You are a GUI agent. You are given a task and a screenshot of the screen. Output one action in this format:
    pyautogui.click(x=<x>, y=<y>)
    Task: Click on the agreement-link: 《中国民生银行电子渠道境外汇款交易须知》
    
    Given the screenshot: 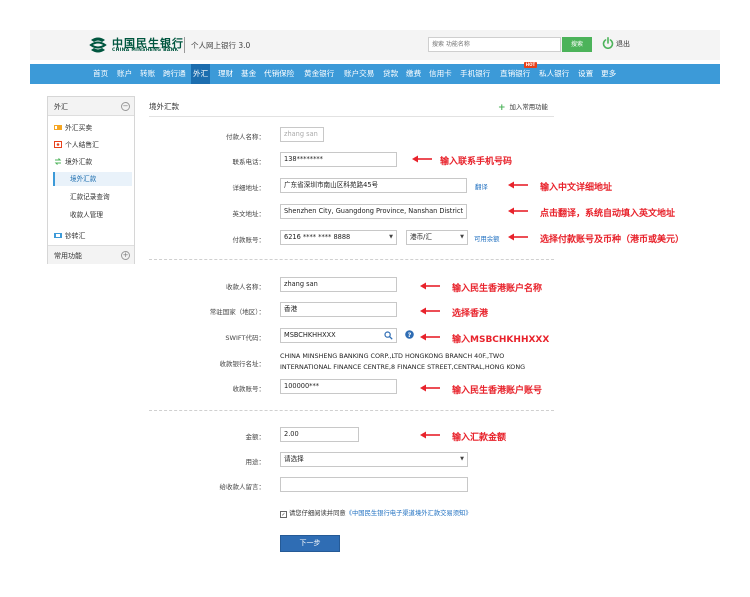 What is the action you would take?
    pyautogui.click(x=409, y=513)
    